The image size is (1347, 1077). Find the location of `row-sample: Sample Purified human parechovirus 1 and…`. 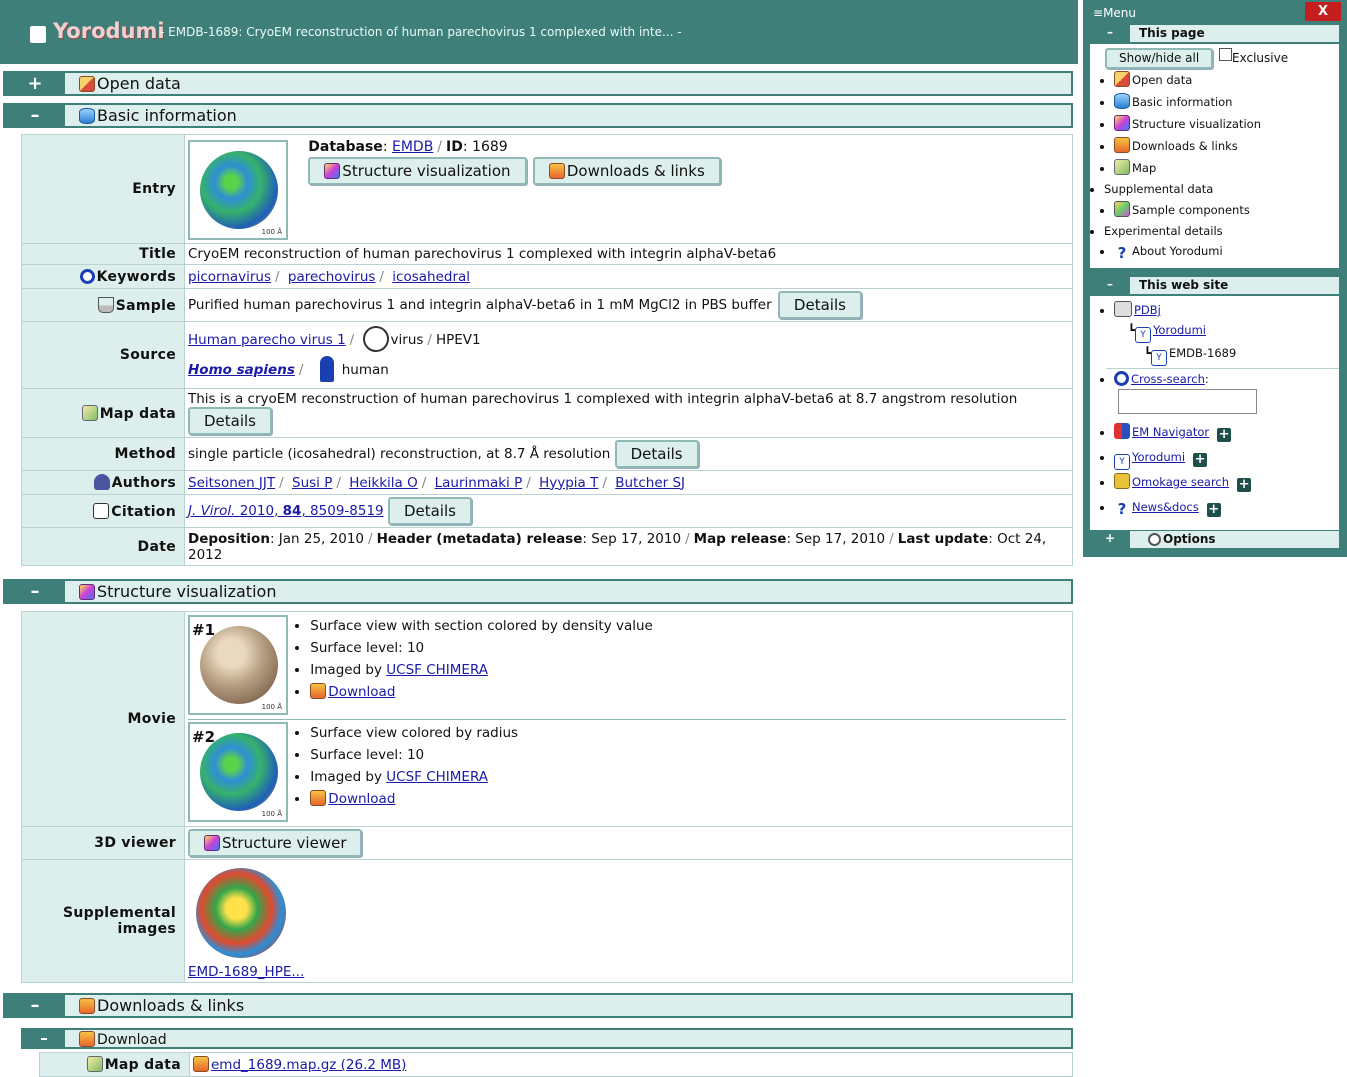

row-sample: Sample Purified human parechovirus 1 and… is located at coordinates (547, 305).